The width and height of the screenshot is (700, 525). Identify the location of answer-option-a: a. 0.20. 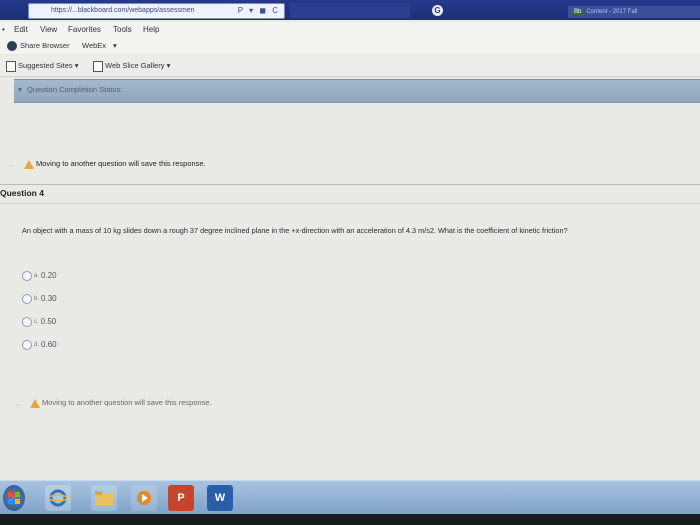
(39, 276).